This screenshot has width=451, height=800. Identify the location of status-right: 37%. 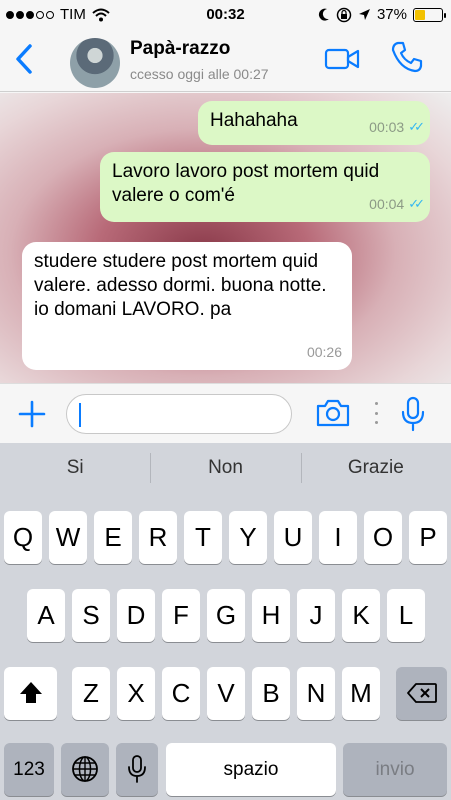
(382, 14).